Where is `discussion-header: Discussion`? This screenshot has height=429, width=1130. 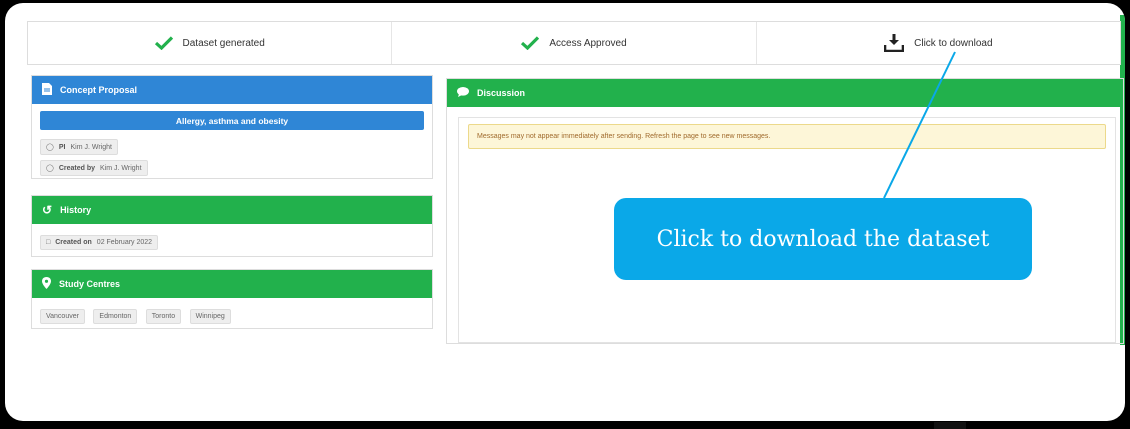
discussion-header: Discussion is located at coordinates (785, 93).